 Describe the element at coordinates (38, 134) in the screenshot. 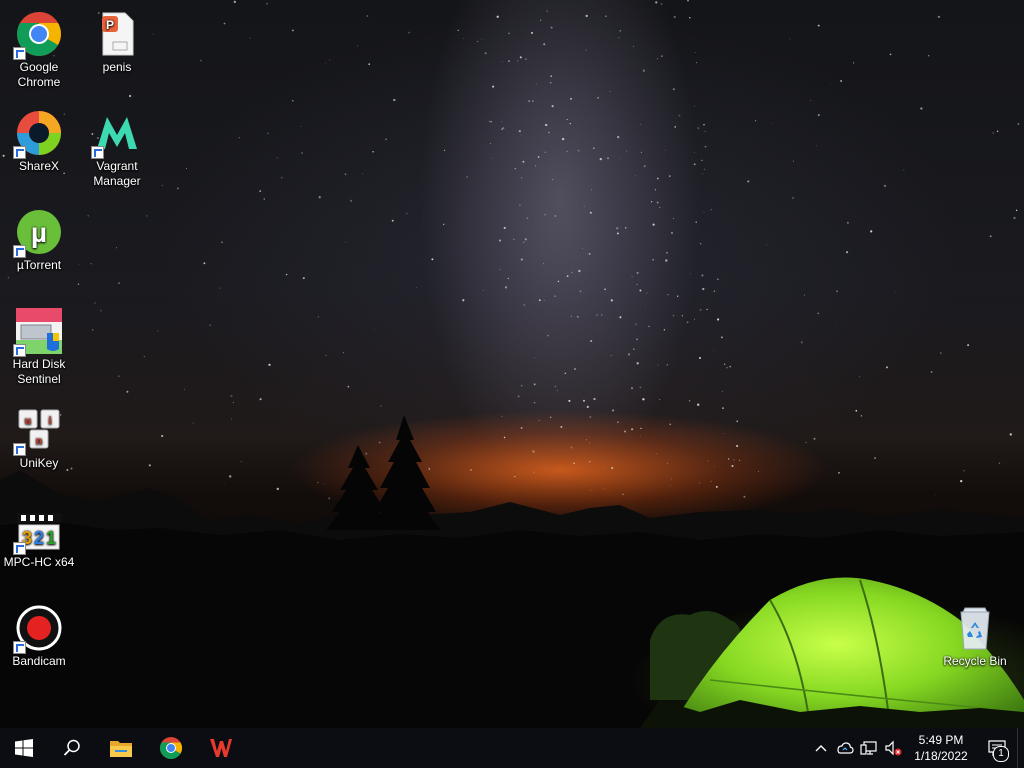

I see `sharex-icon` at that location.